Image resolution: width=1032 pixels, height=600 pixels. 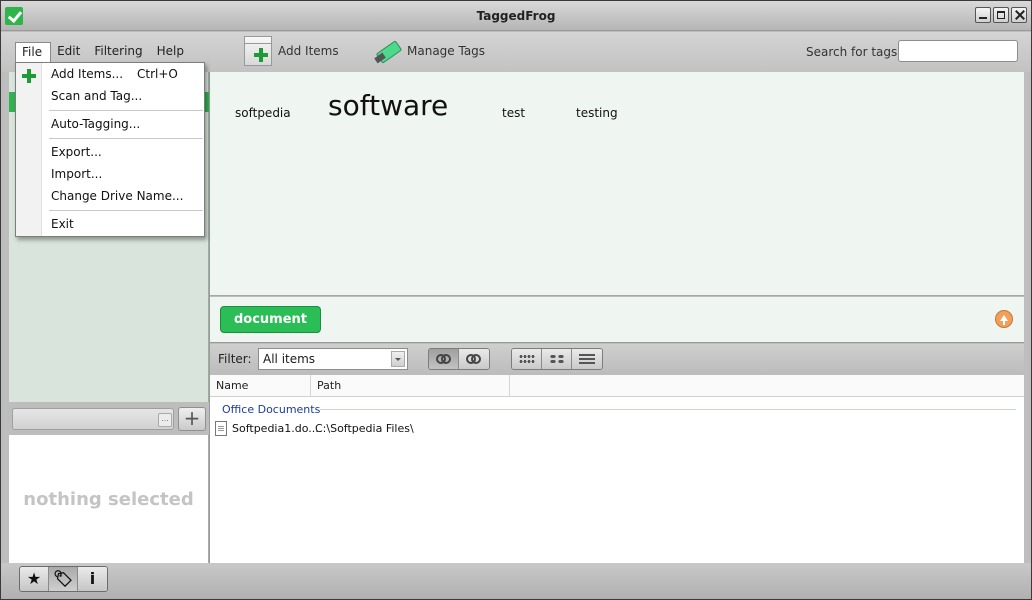 I want to click on menu-item-exit: Exit, so click(x=62, y=224).